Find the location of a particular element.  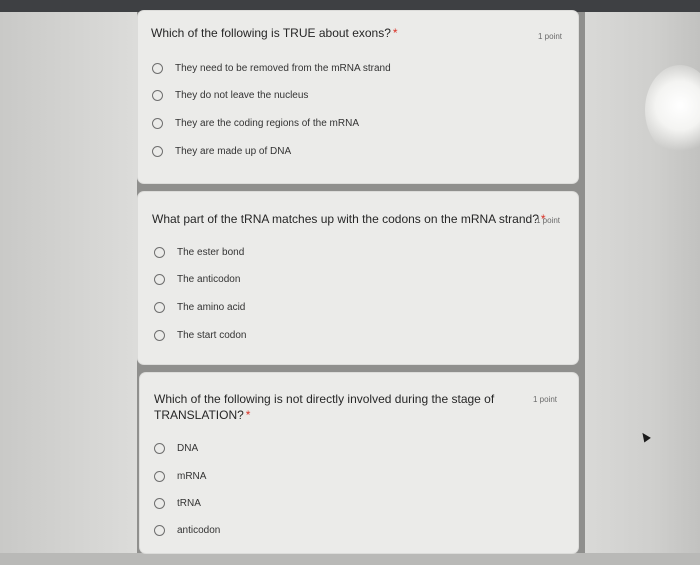

option-label: The amino acid is located at coordinates (211, 307).